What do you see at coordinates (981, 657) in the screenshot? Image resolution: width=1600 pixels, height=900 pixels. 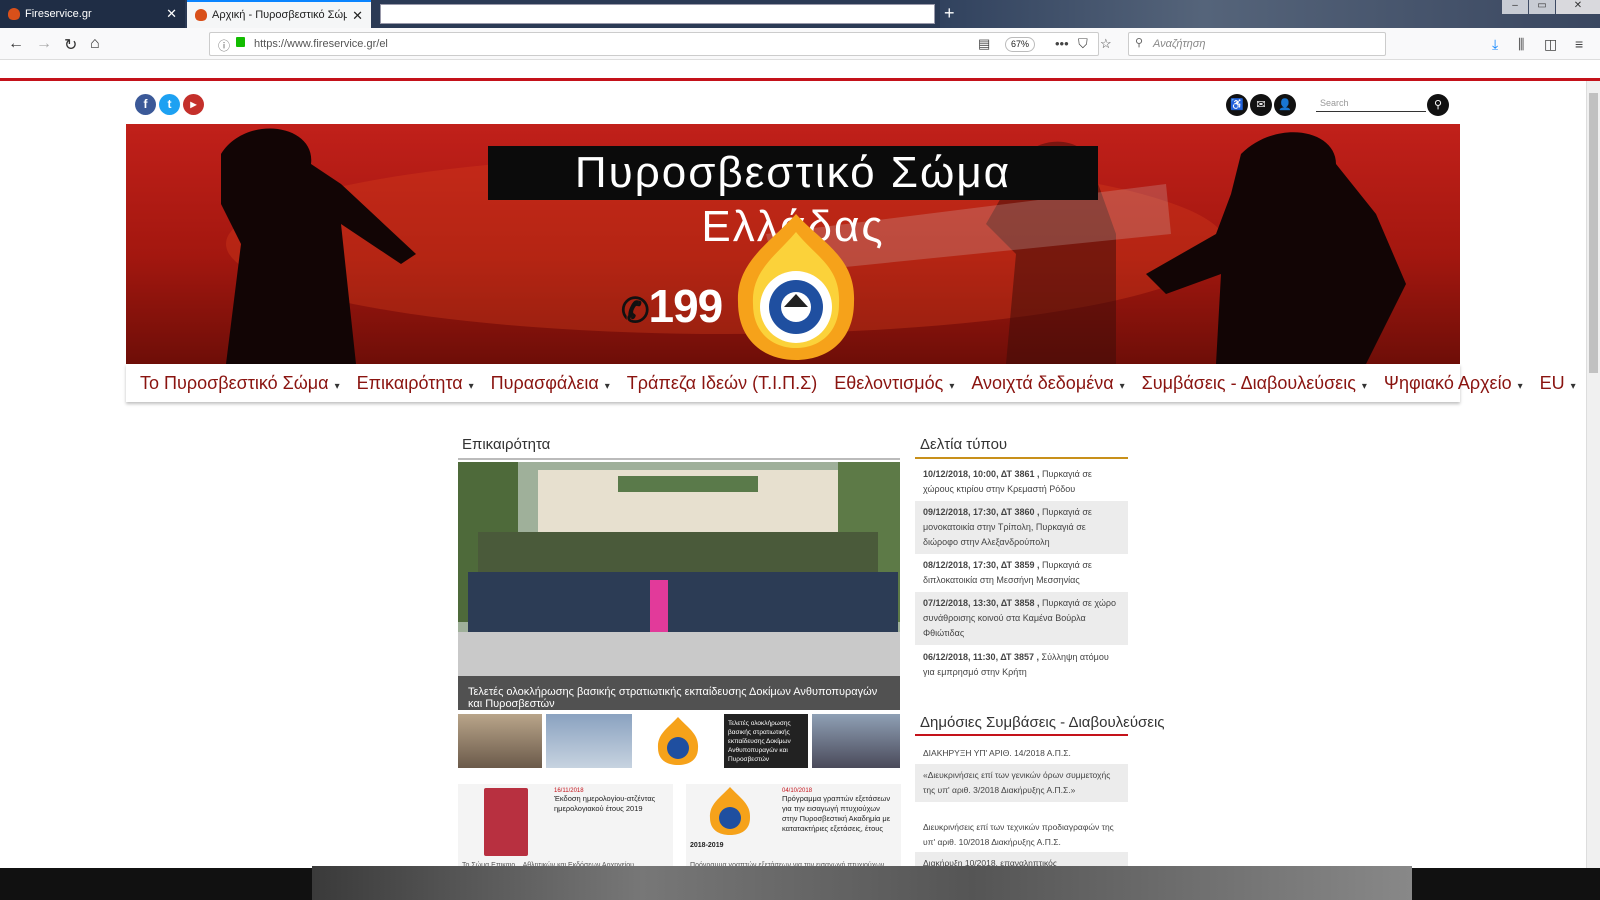 I see `press-meta: 06/12/2018, 11:30, ΔΤ 3857 ,` at bounding box center [981, 657].